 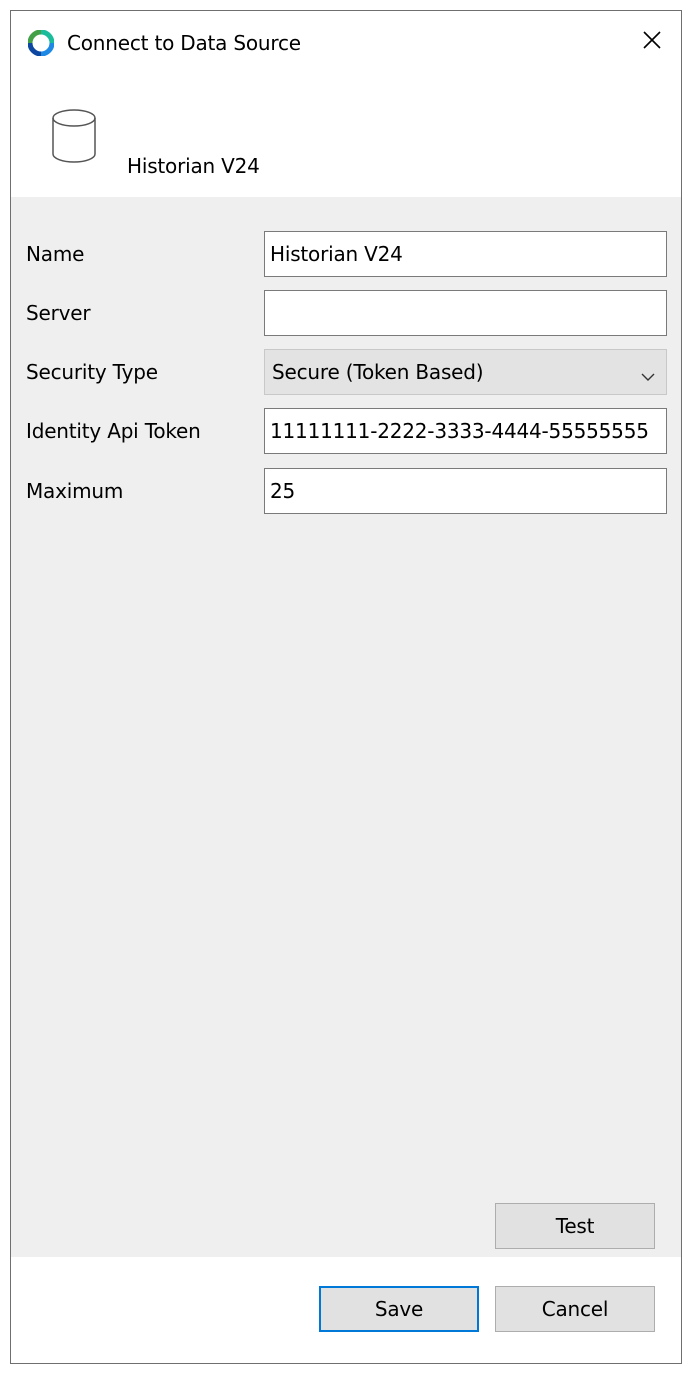 What do you see at coordinates (378, 372) in the screenshot?
I see `security-type-value: Secure (Token Based)` at bounding box center [378, 372].